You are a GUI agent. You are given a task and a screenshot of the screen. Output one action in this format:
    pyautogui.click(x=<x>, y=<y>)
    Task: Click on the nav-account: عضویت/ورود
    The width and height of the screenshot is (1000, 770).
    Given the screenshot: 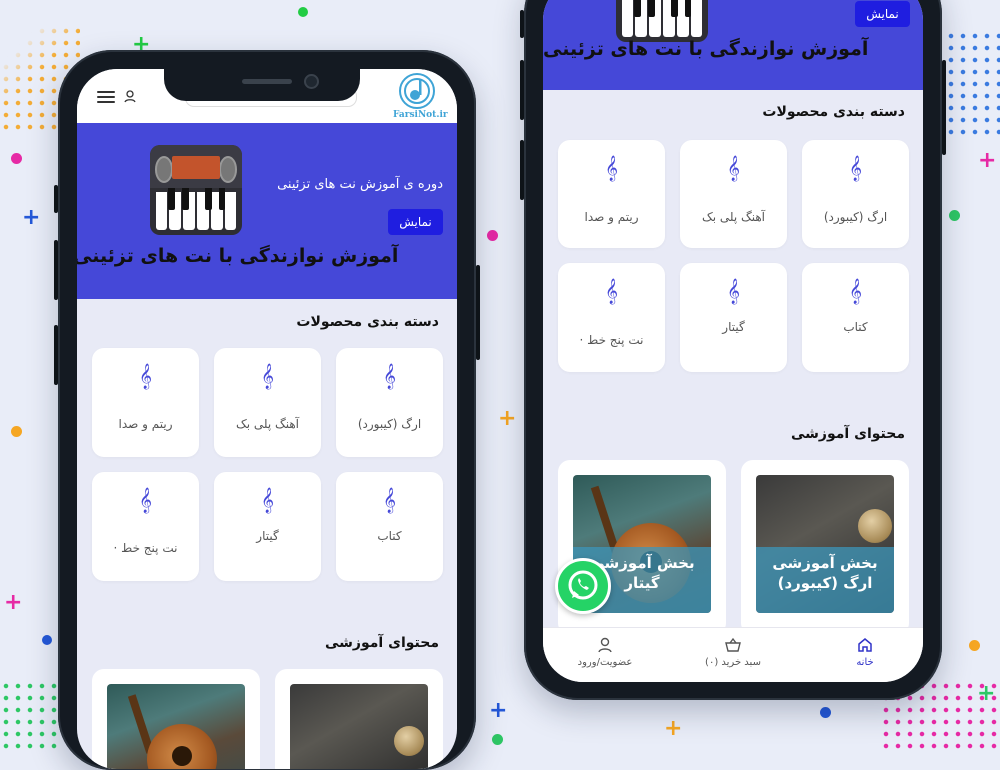 What is the action you would take?
    pyautogui.click(x=605, y=652)
    